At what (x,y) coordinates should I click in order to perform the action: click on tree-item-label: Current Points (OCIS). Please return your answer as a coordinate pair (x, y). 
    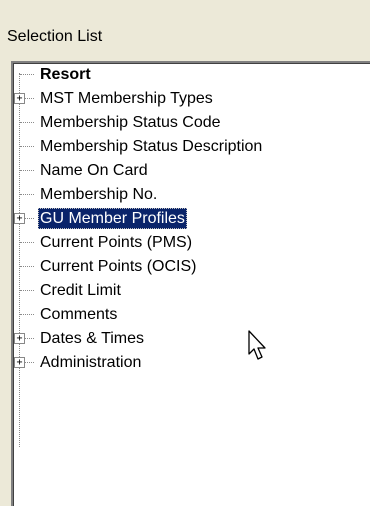
    Looking at the image, I should click on (118, 266).